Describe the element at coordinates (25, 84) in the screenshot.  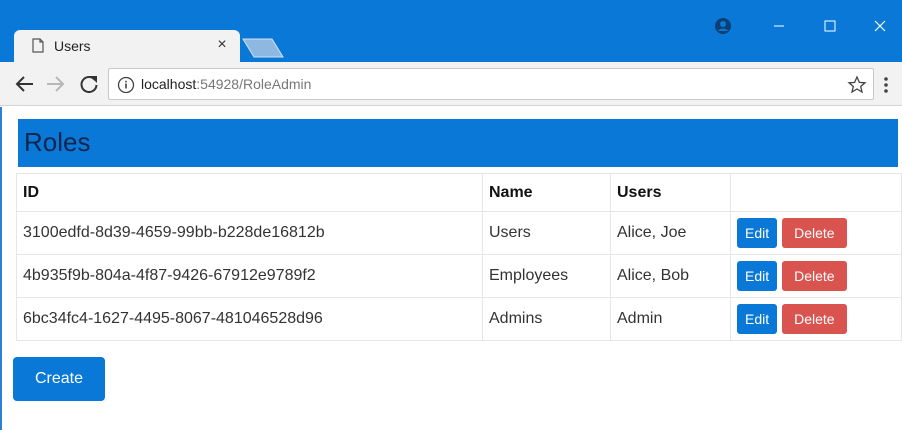
I see `back-icon` at that location.